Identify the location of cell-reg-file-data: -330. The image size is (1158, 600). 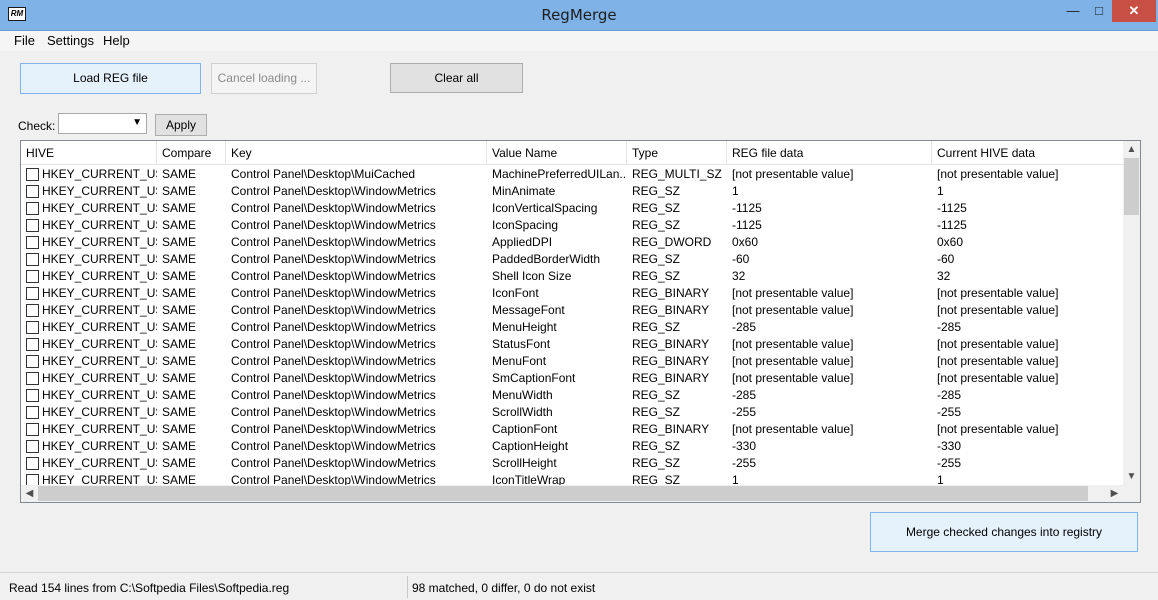
(744, 446).